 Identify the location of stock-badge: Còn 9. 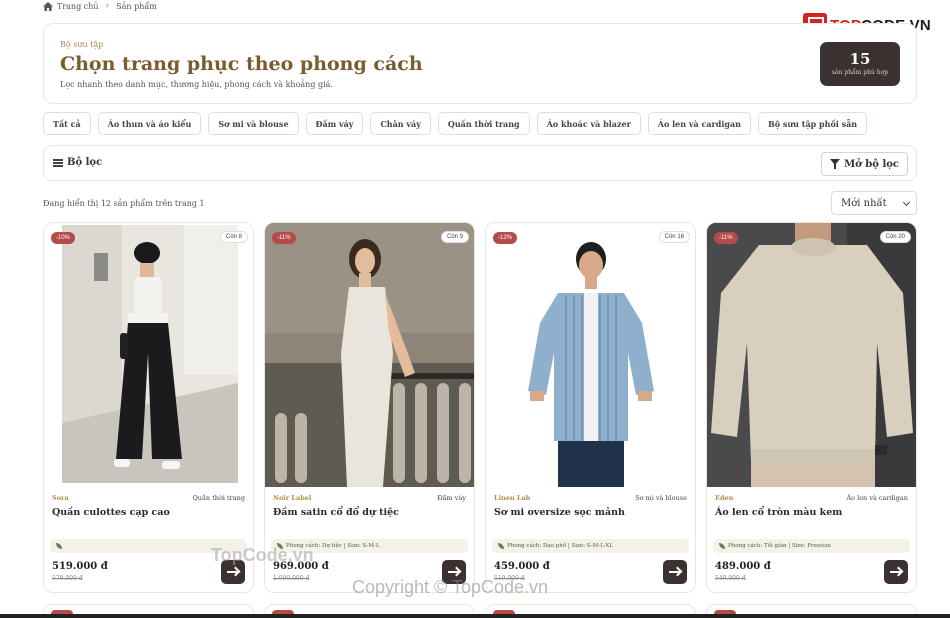
(454, 237).